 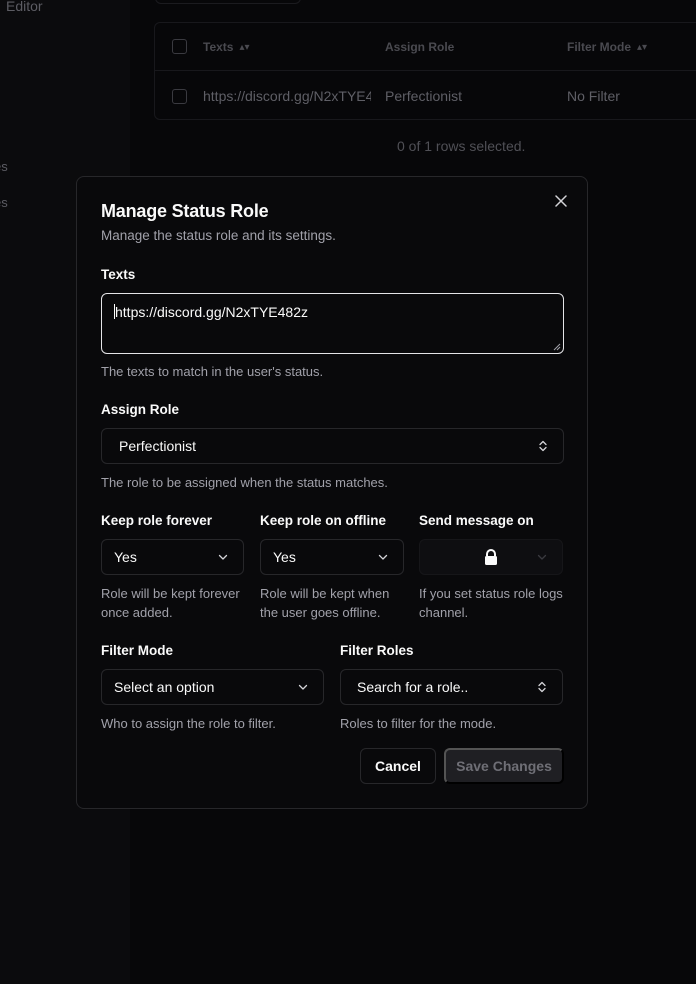 What do you see at coordinates (158, 446) in the screenshot?
I see `assign-role-value: Perfectionist` at bounding box center [158, 446].